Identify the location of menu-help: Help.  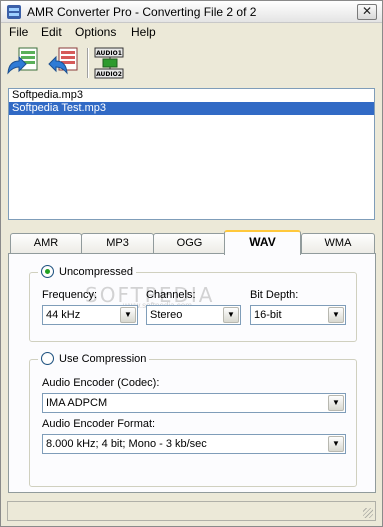
(143, 32).